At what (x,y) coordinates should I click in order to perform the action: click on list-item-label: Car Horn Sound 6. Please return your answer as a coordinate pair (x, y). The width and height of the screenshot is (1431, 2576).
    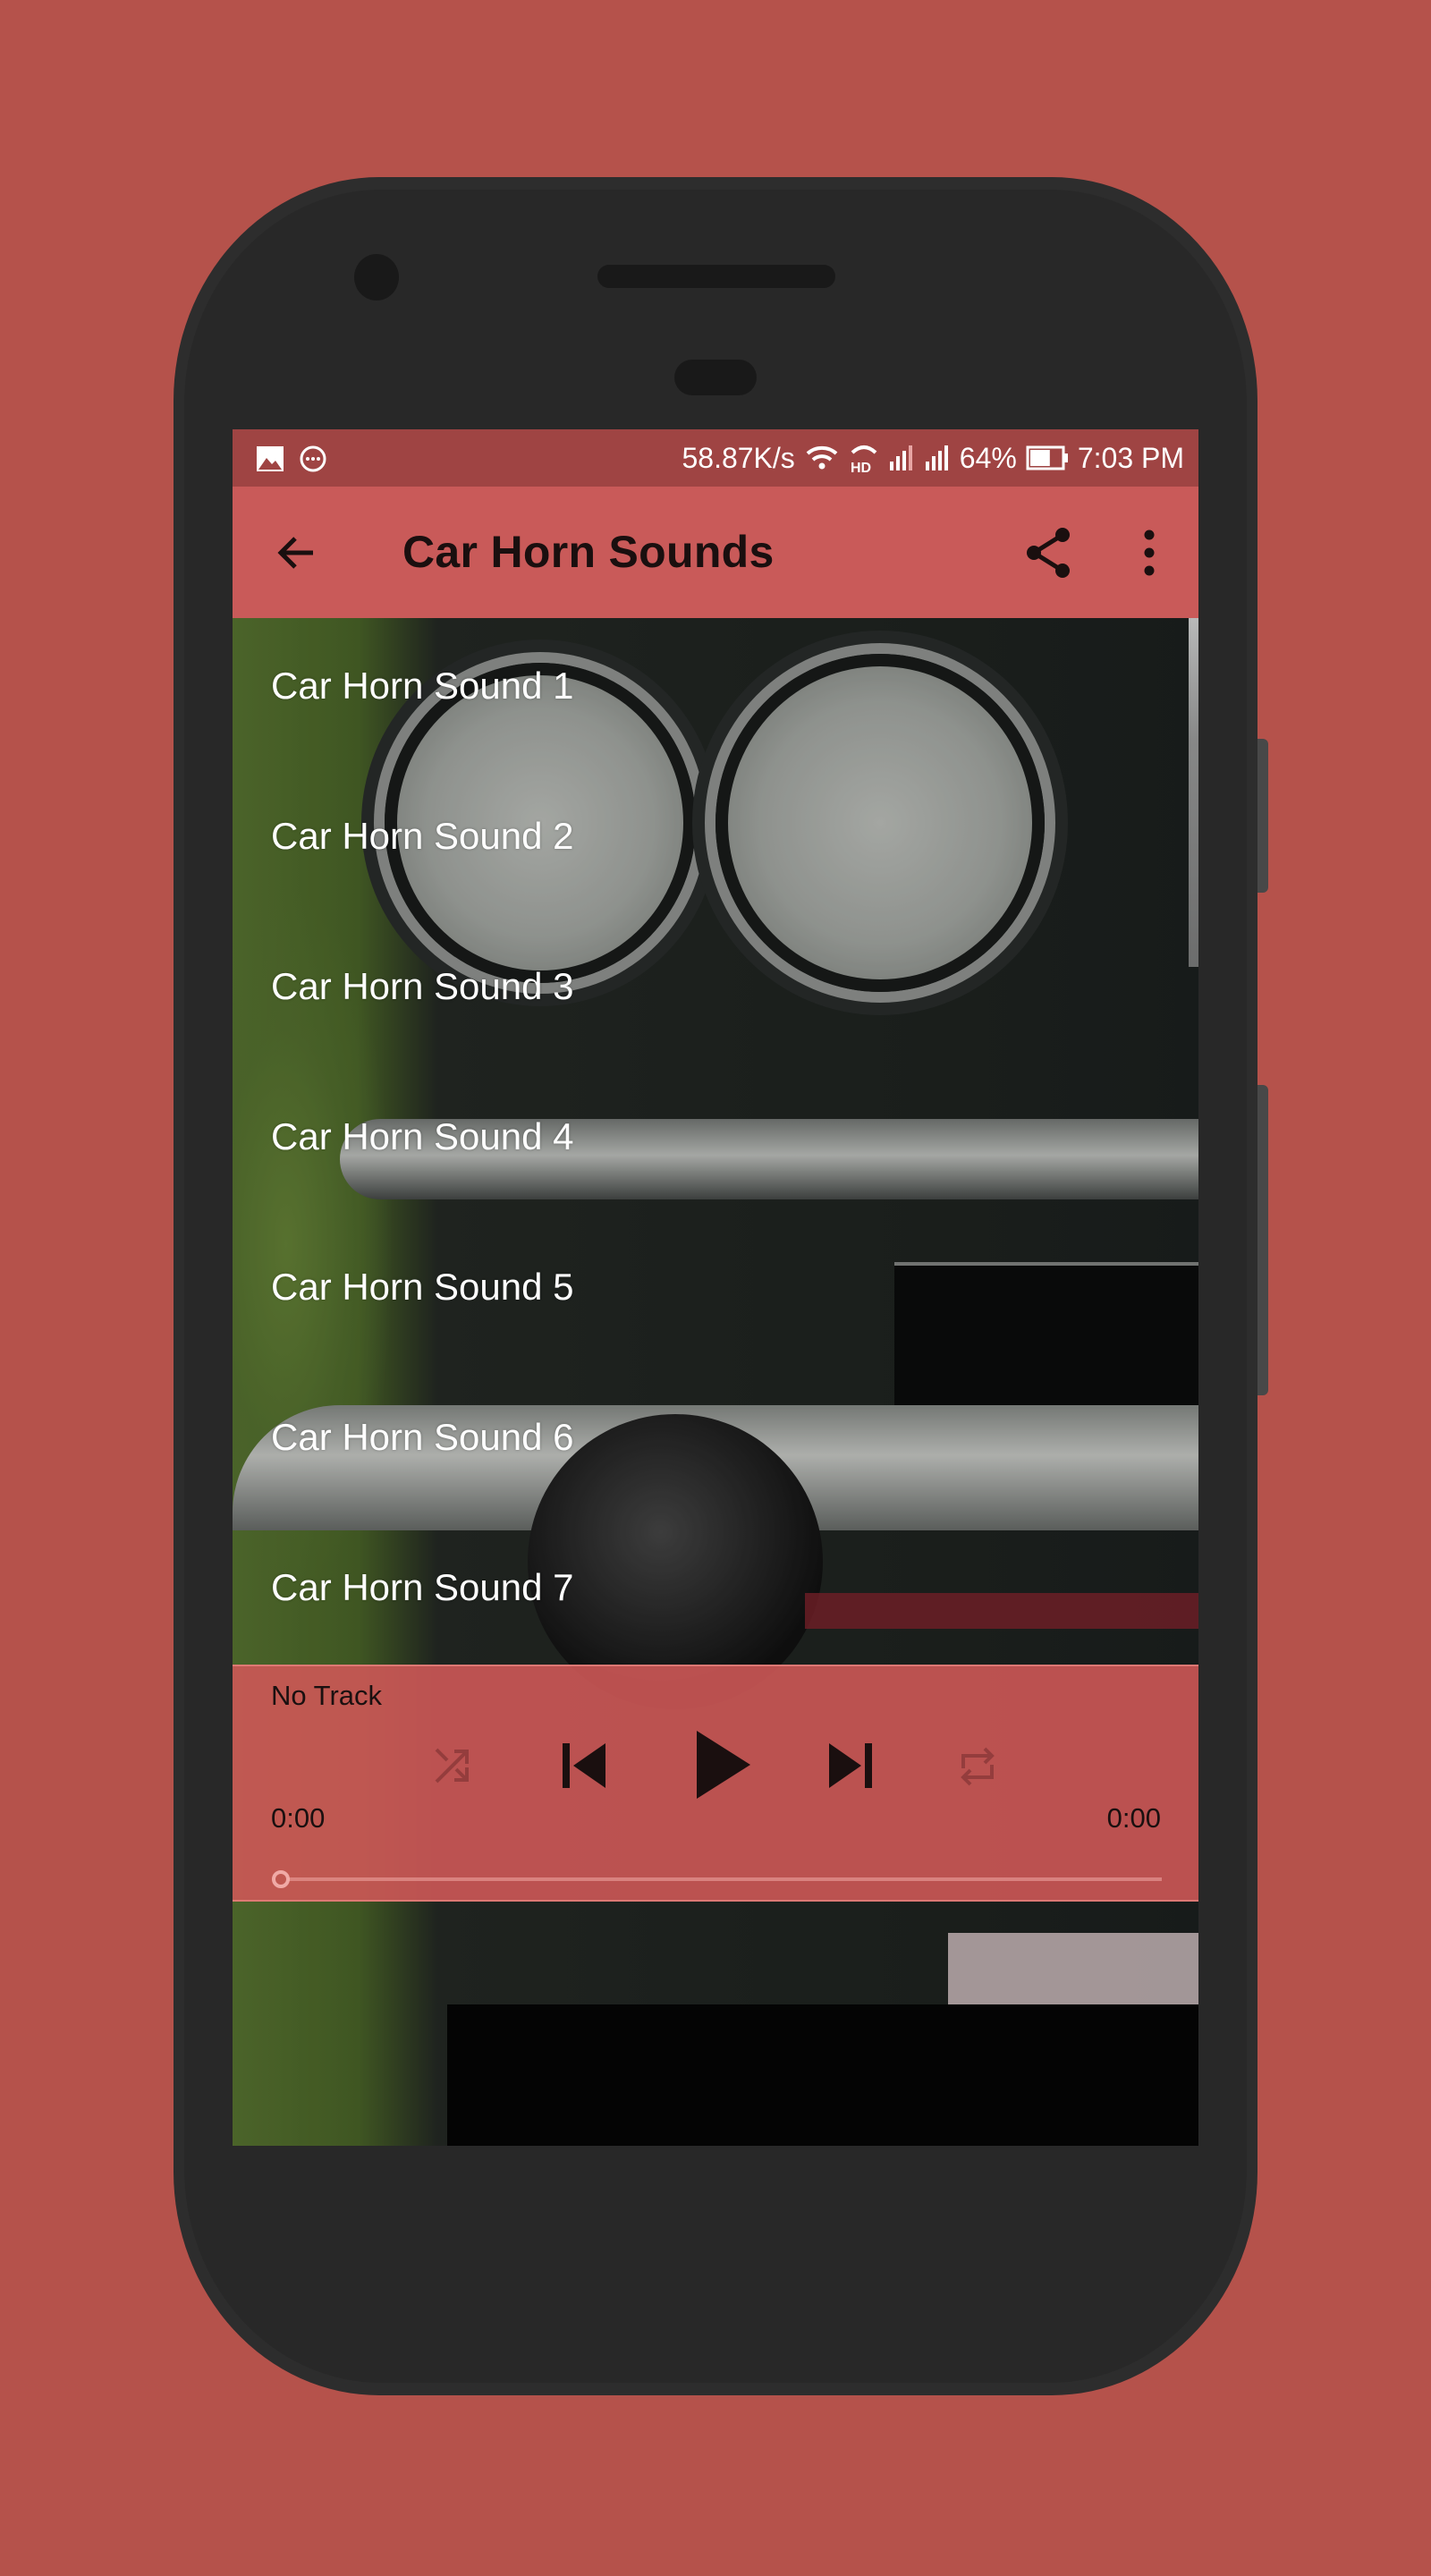
    Looking at the image, I should click on (423, 1437).